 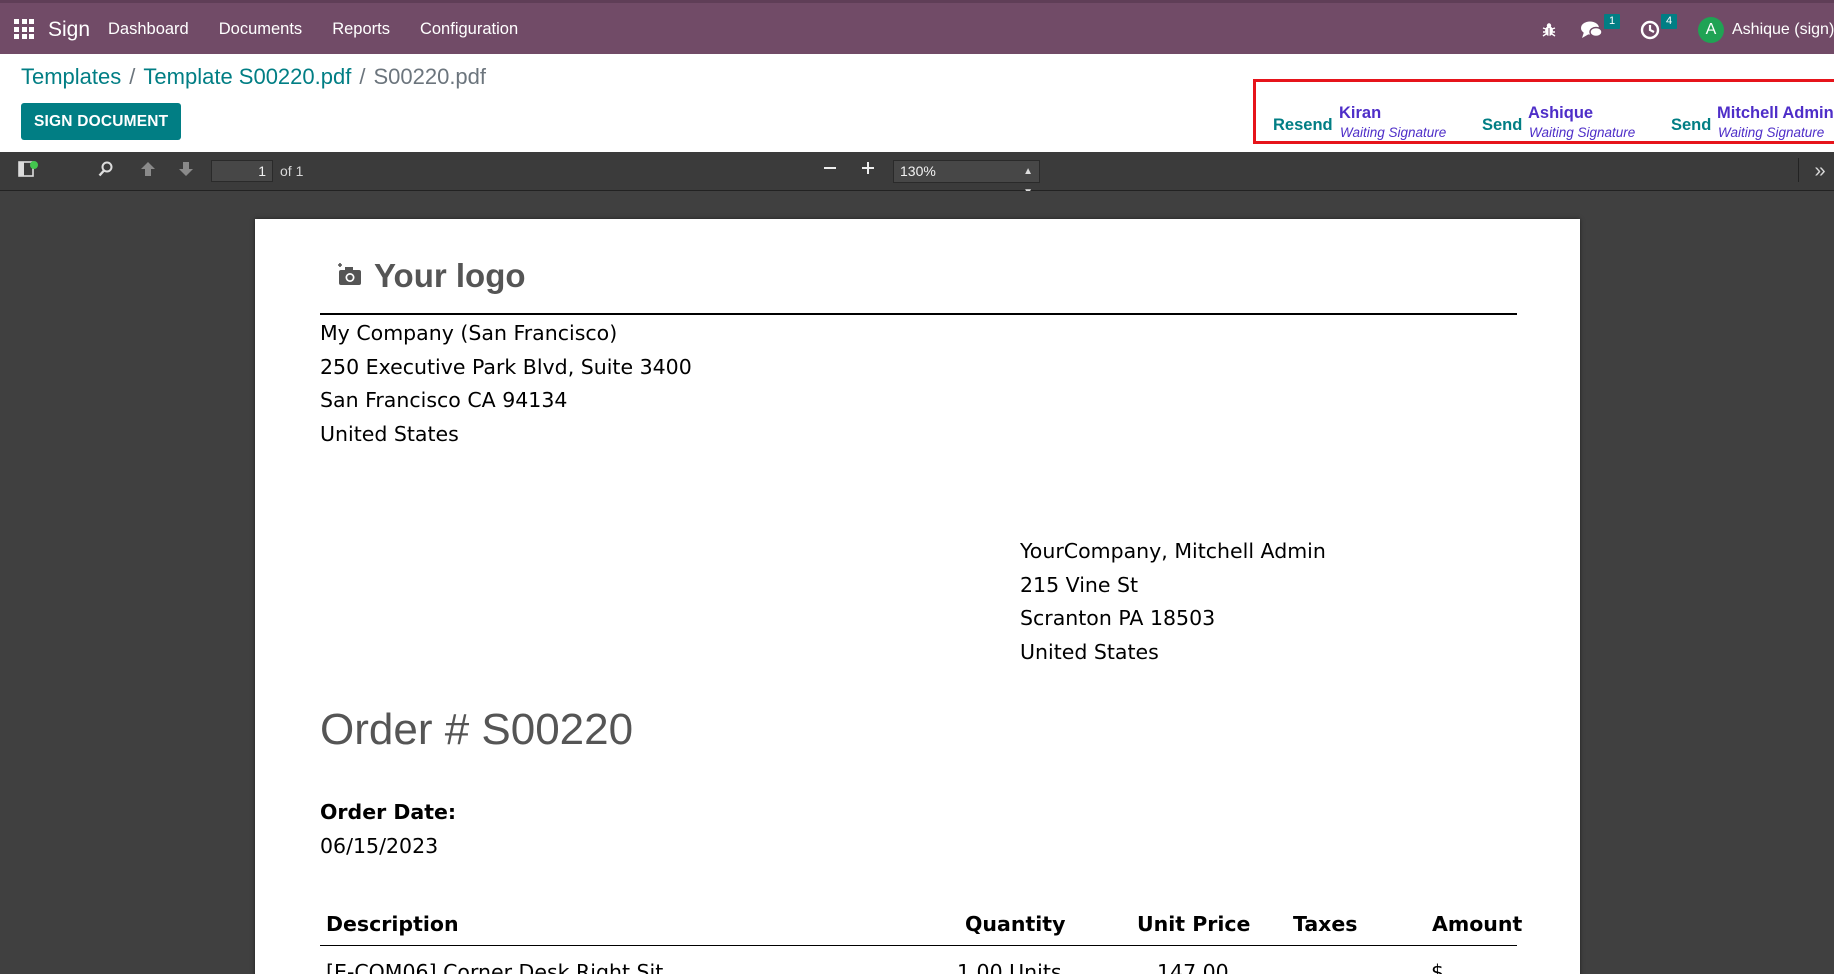 What do you see at coordinates (69, 30) in the screenshot?
I see `app-name: Sign` at bounding box center [69, 30].